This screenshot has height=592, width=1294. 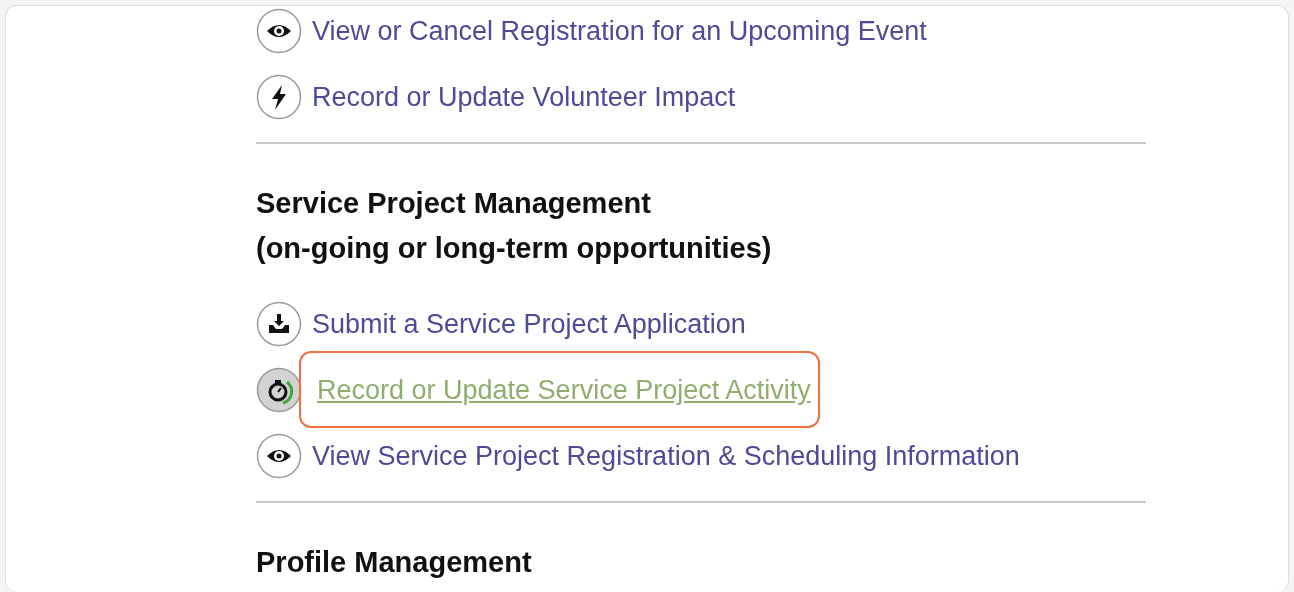 What do you see at coordinates (279, 324) in the screenshot?
I see `inbox-download-icon` at bounding box center [279, 324].